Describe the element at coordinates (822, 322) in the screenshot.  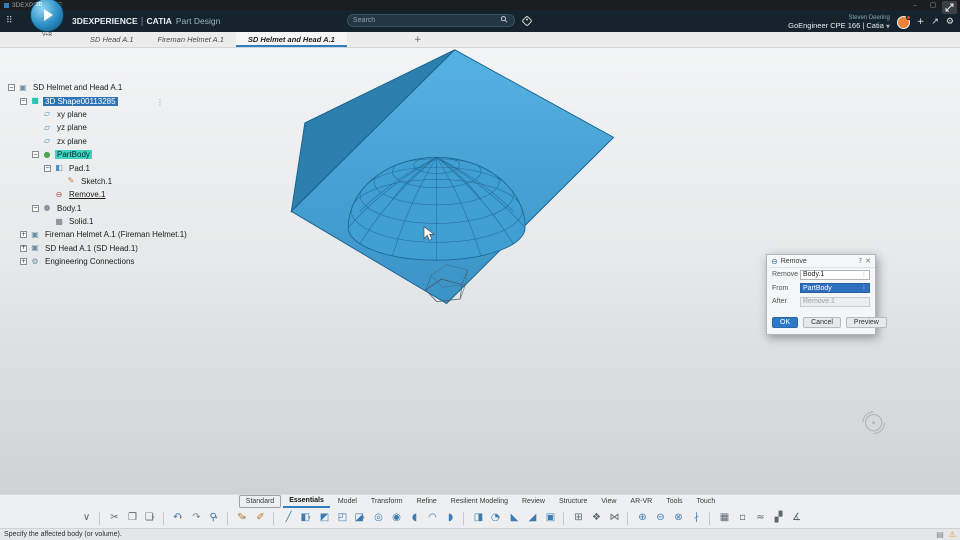
I see `cancel-button: Cancel` at that location.